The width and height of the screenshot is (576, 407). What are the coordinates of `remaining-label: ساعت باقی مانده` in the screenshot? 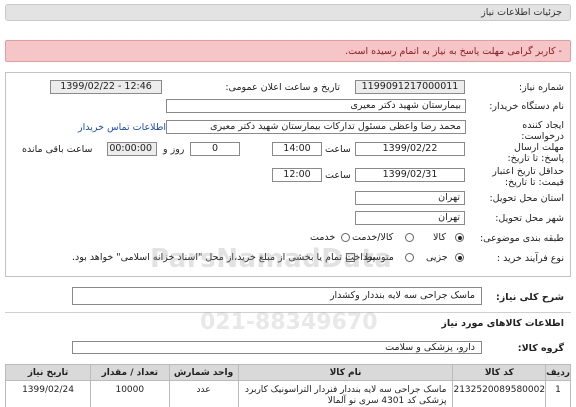 It's located at (57, 149).